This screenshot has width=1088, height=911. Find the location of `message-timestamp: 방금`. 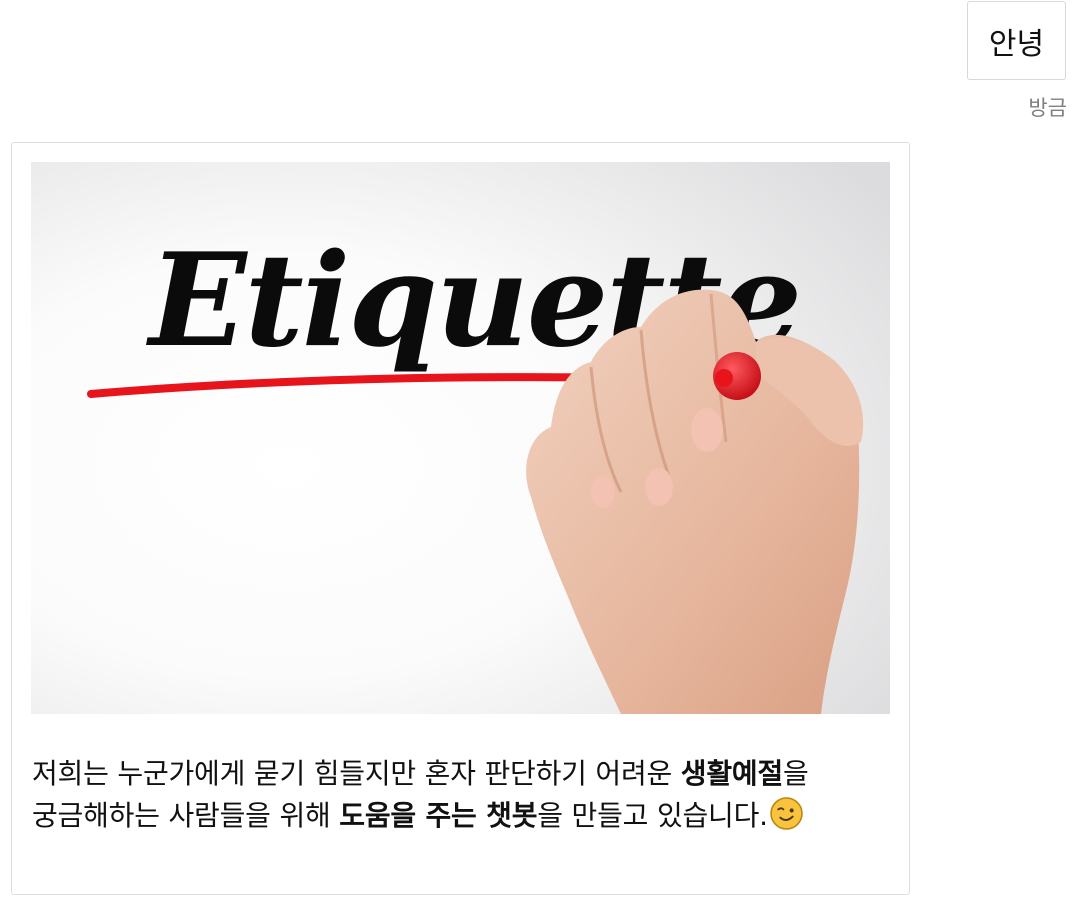

message-timestamp: 방금 is located at coordinates (1047, 108).